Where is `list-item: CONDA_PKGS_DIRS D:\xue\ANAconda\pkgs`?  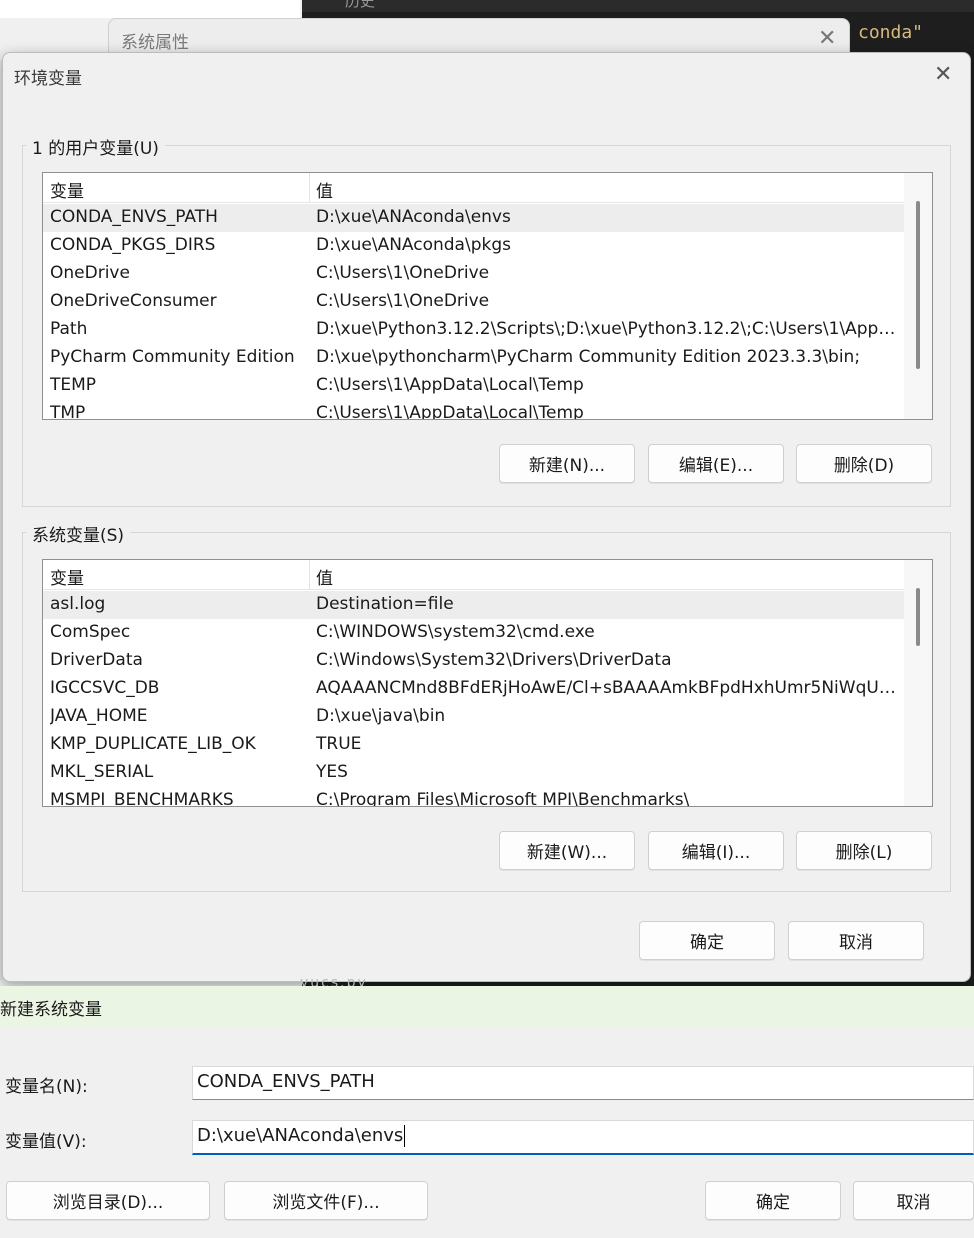 list-item: CONDA_PKGS_DIRS D:\xue\ANAconda\pkgs is located at coordinates (474, 246).